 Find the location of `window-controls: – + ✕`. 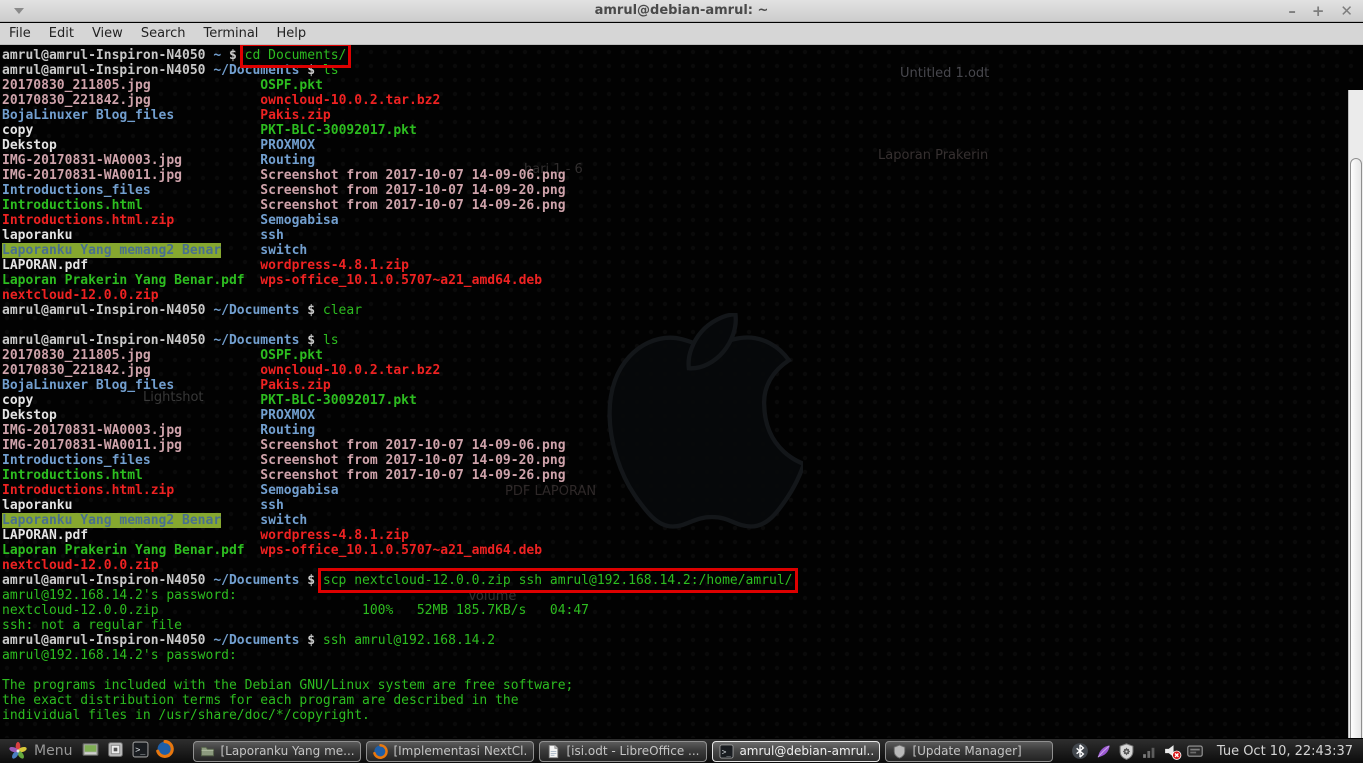

window-controls: – + ✕ is located at coordinates (1320, 11).